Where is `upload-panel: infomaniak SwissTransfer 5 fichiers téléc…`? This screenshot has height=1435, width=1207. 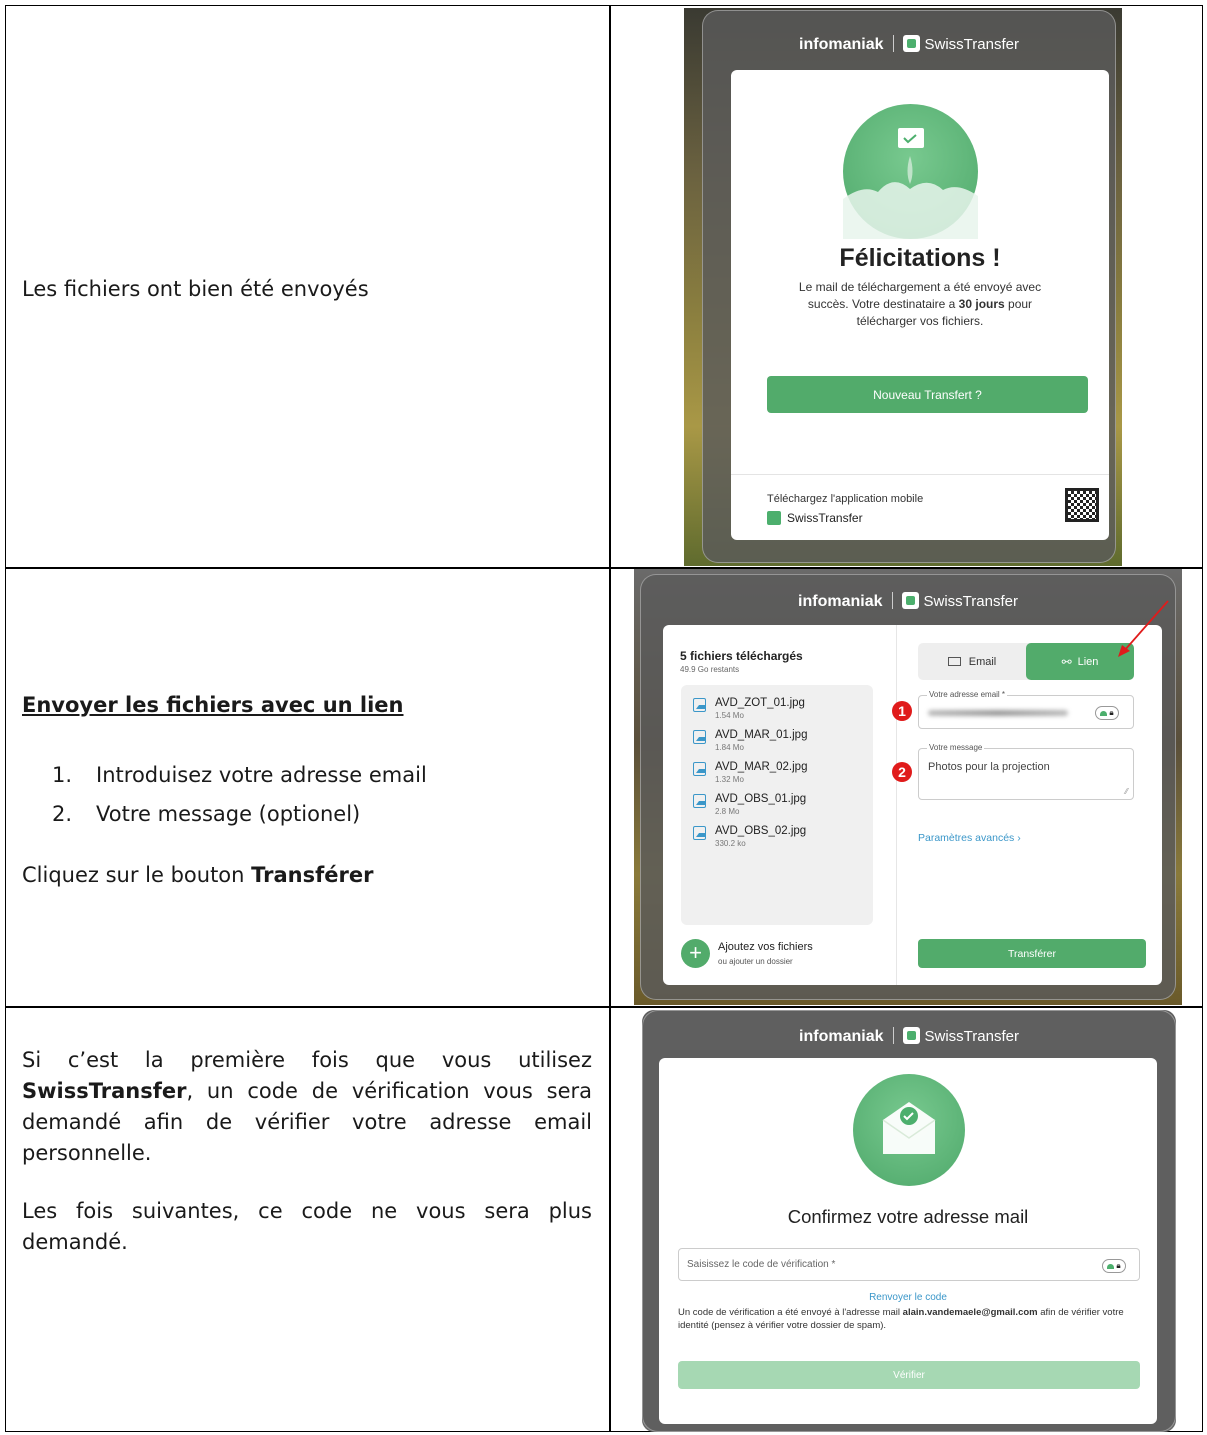
upload-panel: infomaniak SwissTransfer 5 fichiers téléc… is located at coordinates (908, 787).